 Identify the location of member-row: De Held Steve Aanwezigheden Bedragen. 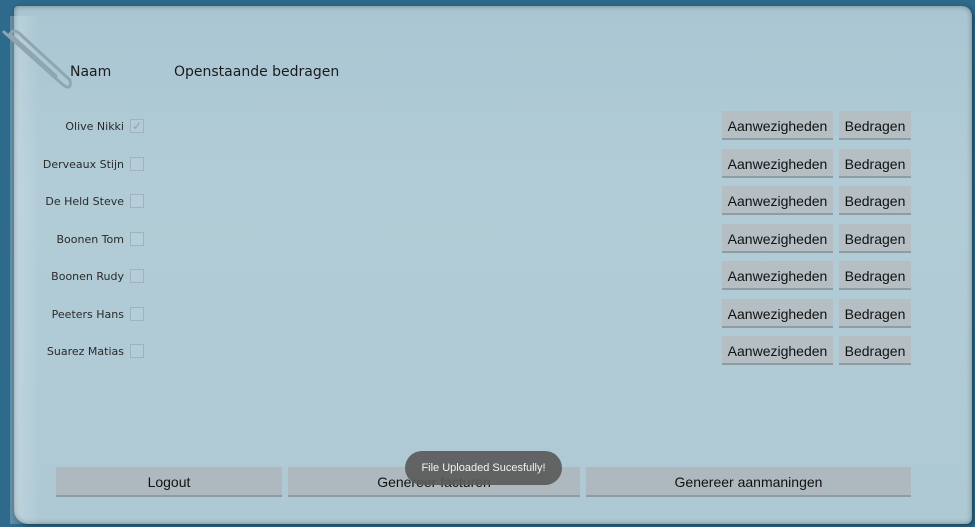
(487, 202).